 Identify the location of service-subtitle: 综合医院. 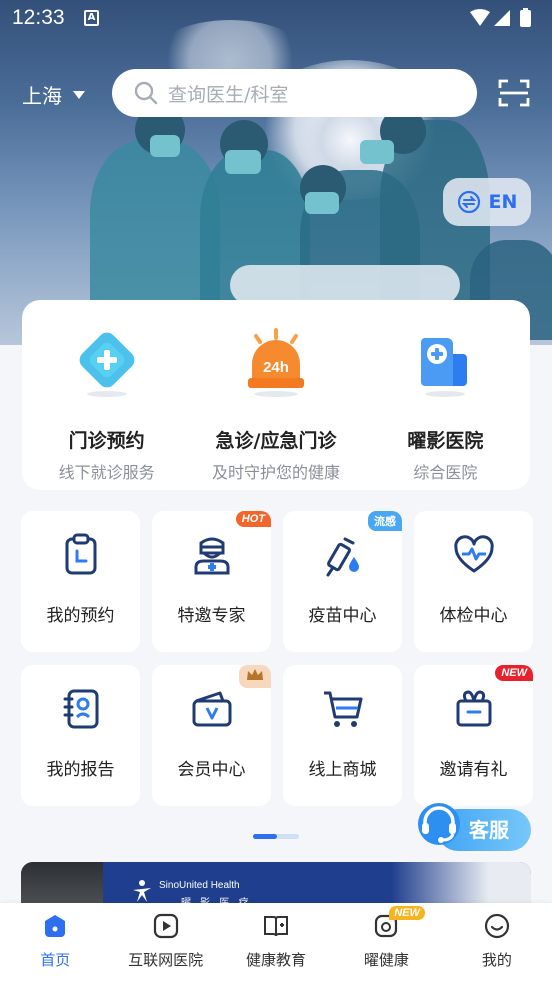
(445, 472).